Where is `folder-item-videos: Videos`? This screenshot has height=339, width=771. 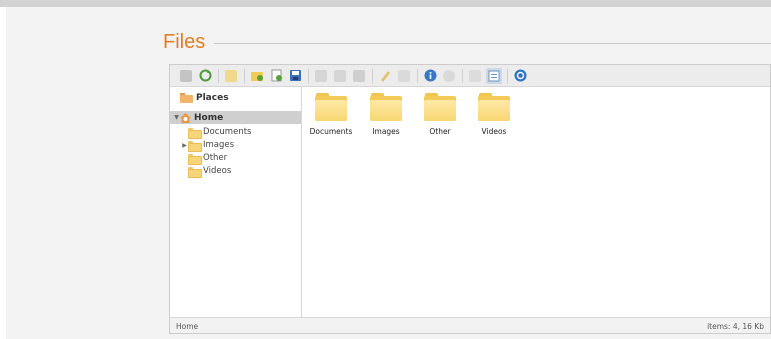 folder-item-videos: Videos is located at coordinates (494, 114).